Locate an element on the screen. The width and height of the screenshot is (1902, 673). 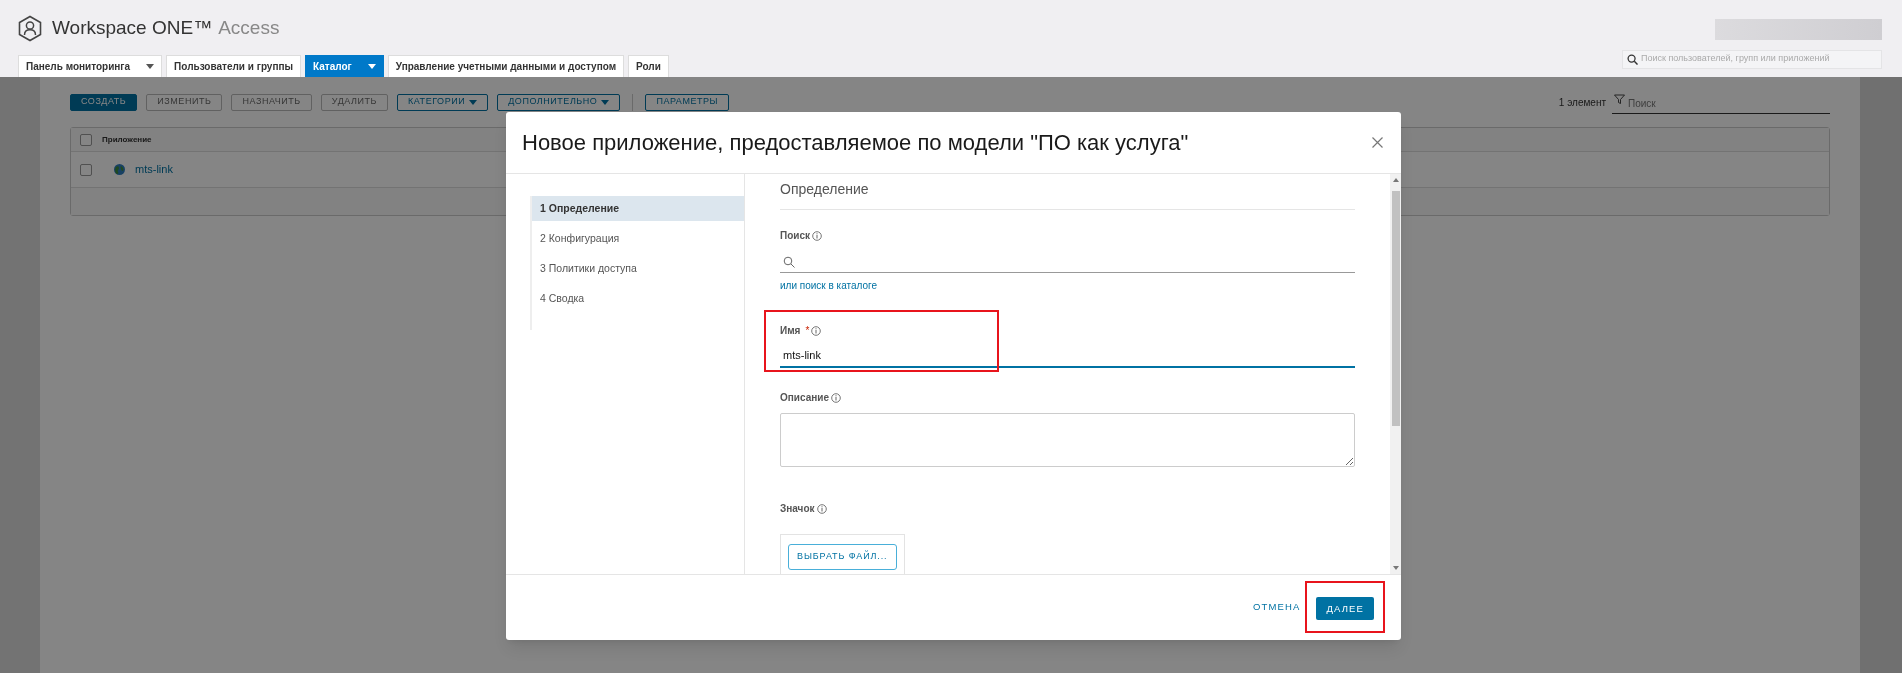
column-header: Приложение is located at coordinates (127, 139).